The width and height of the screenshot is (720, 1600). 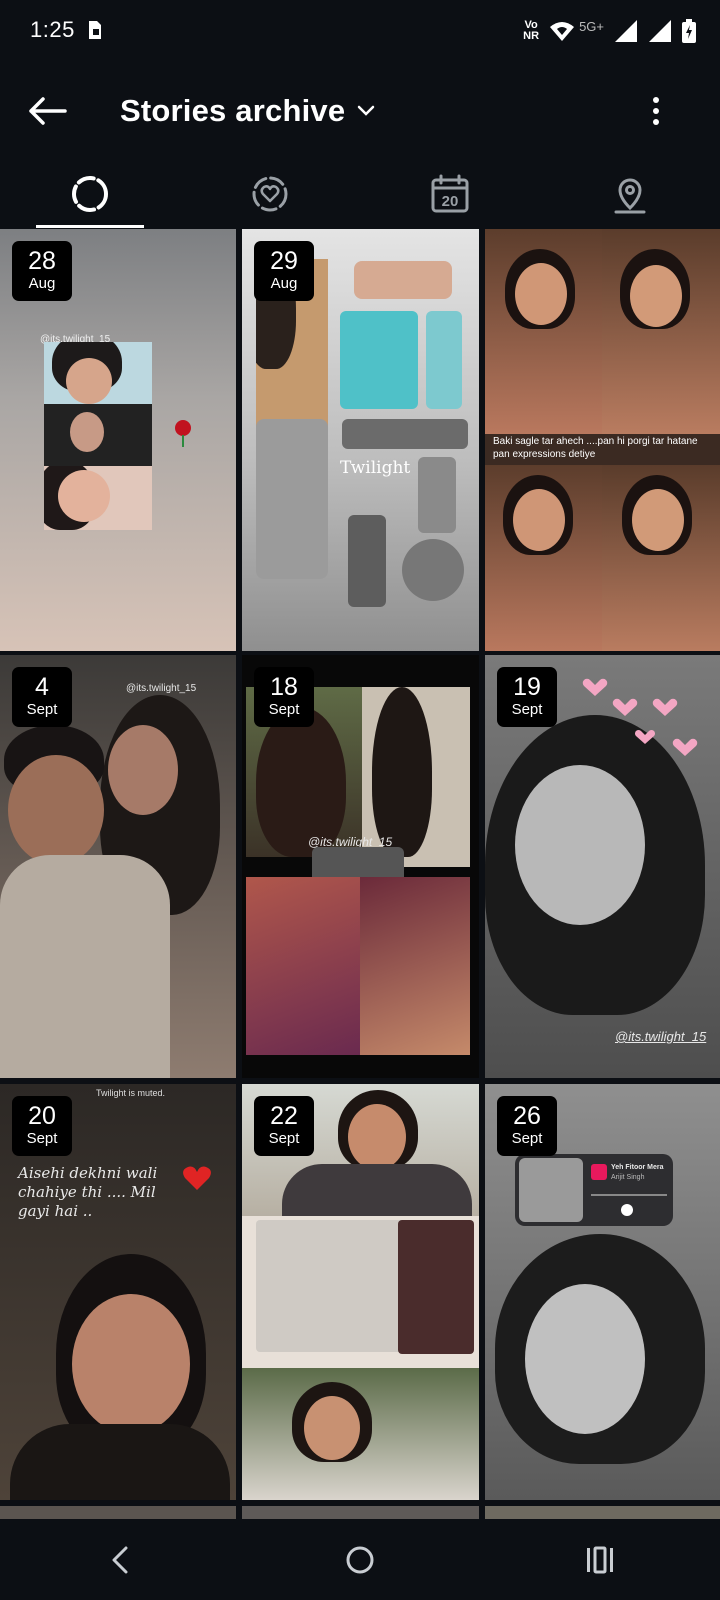 I want to click on wifi-icon, so click(x=562, y=31).